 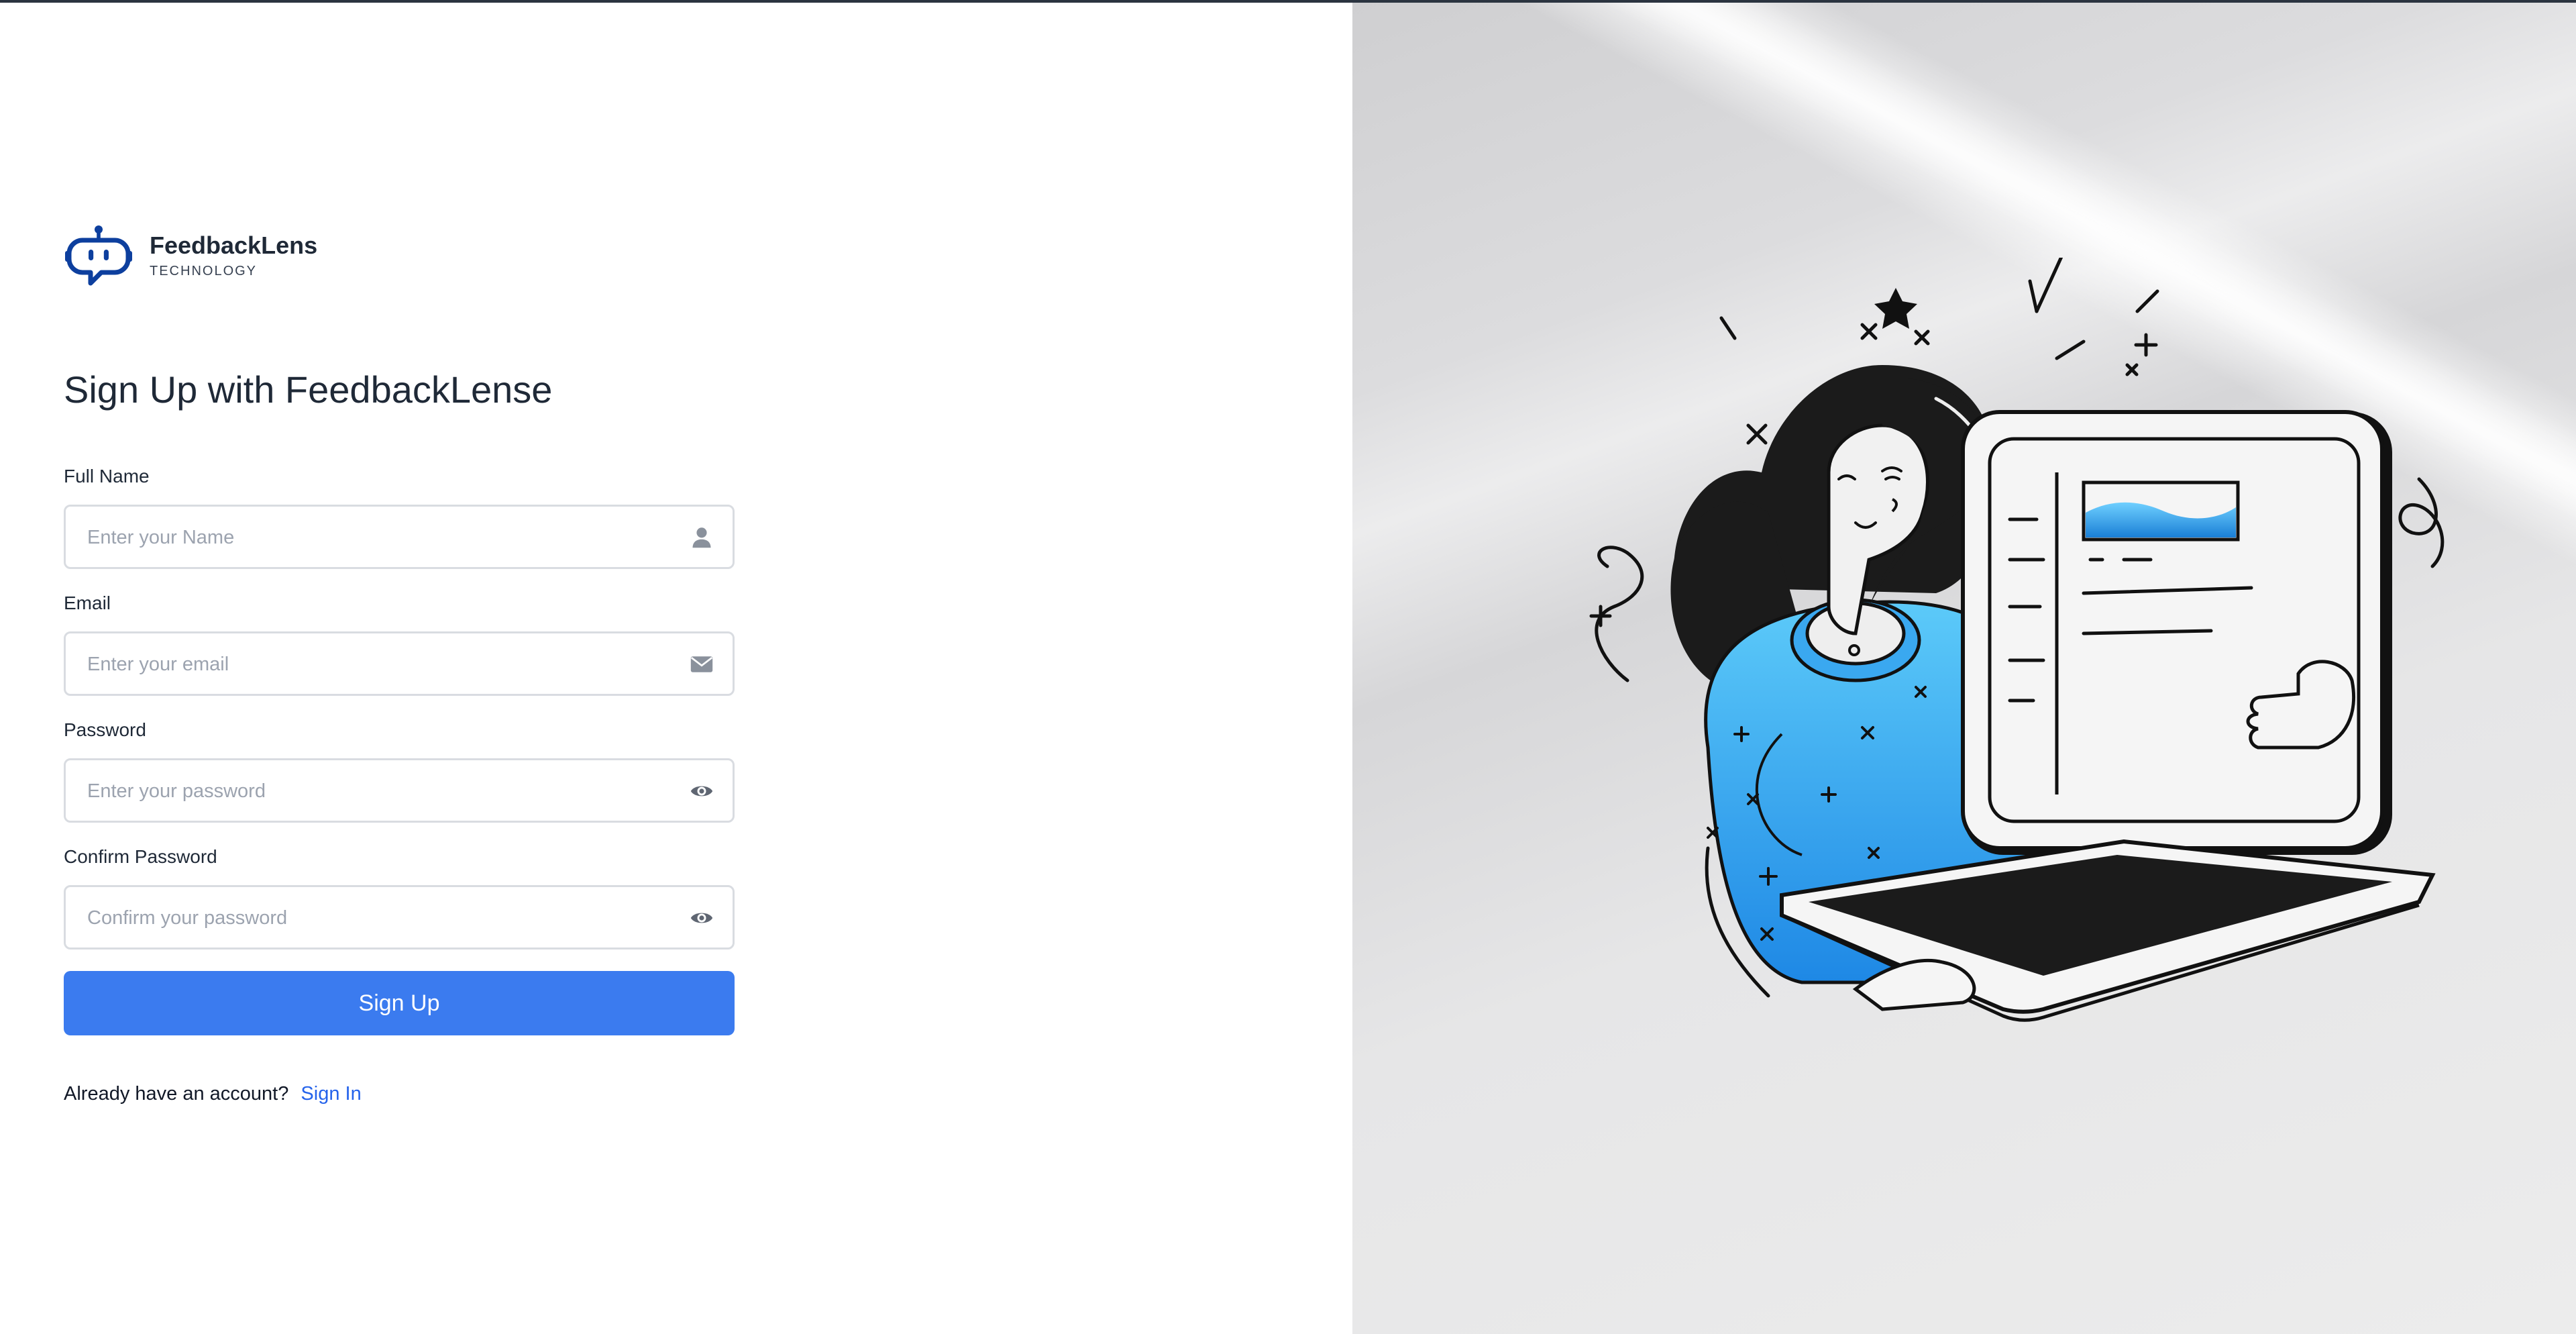 What do you see at coordinates (701, 537) in the screenshot?
I see `user-icon` at bounding box center [701, 537].